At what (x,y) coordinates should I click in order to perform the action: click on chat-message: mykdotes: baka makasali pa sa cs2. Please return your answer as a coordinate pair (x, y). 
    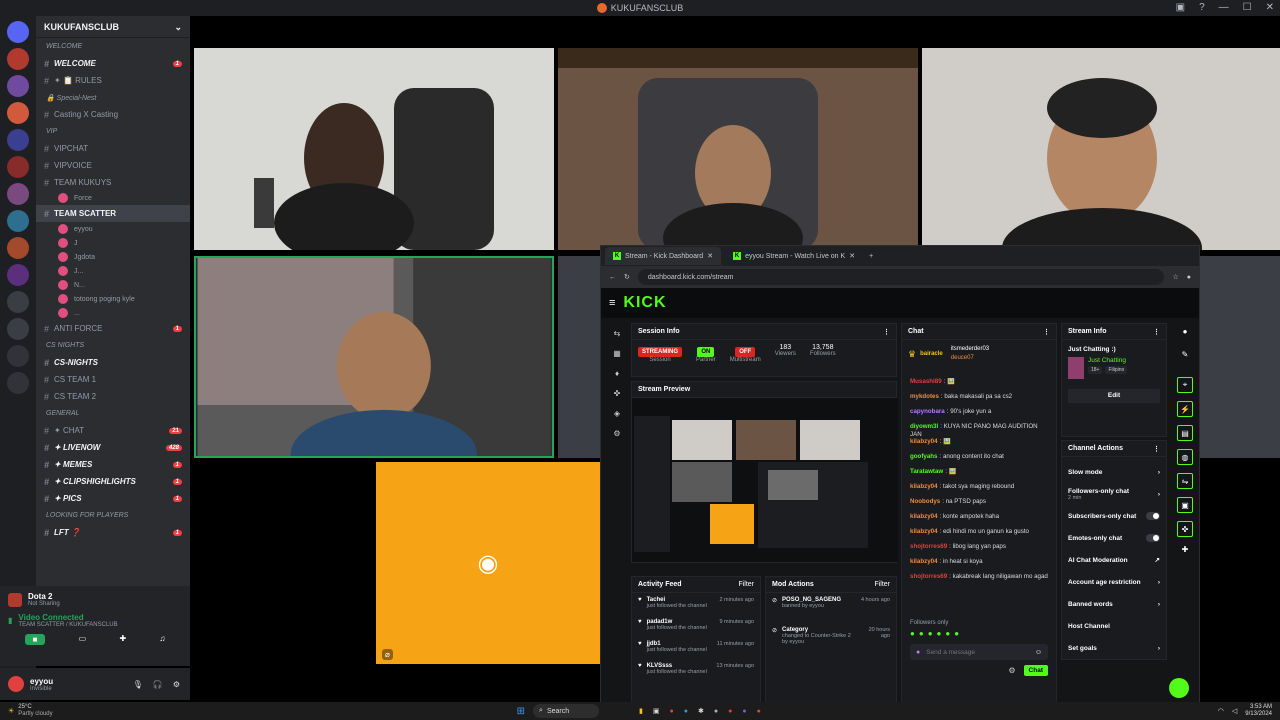
    Looking at the image, I should click on (979, 400).